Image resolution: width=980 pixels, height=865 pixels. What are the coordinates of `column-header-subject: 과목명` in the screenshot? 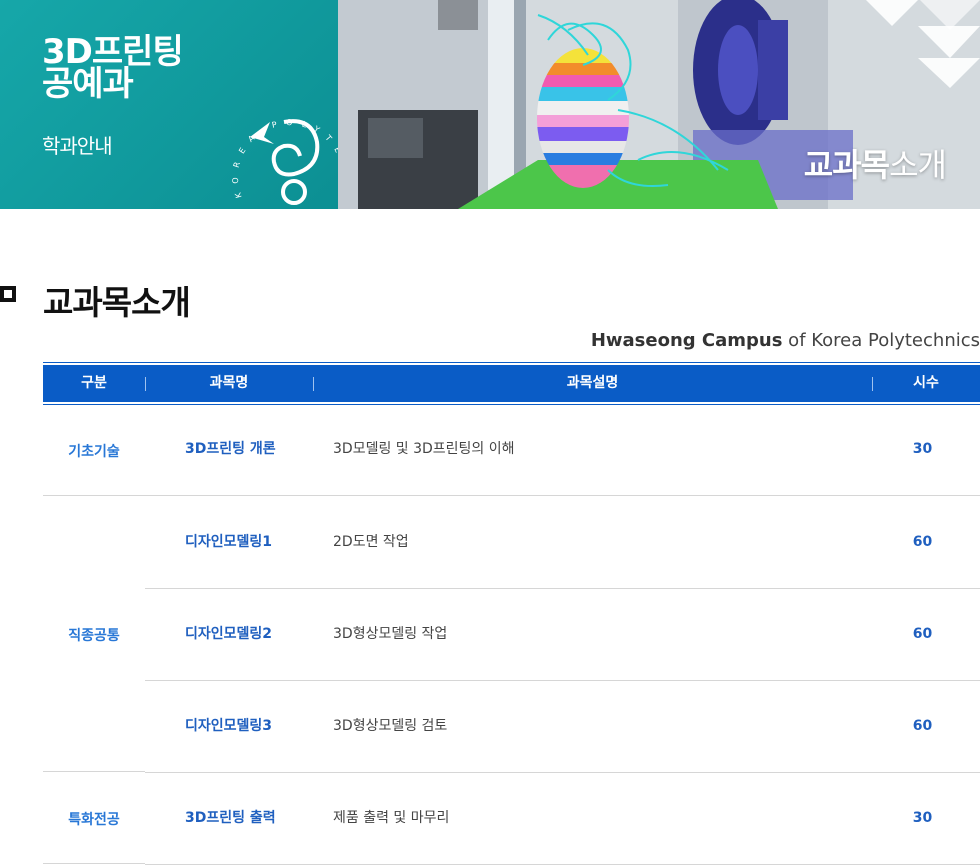 It's located at (229, 383).